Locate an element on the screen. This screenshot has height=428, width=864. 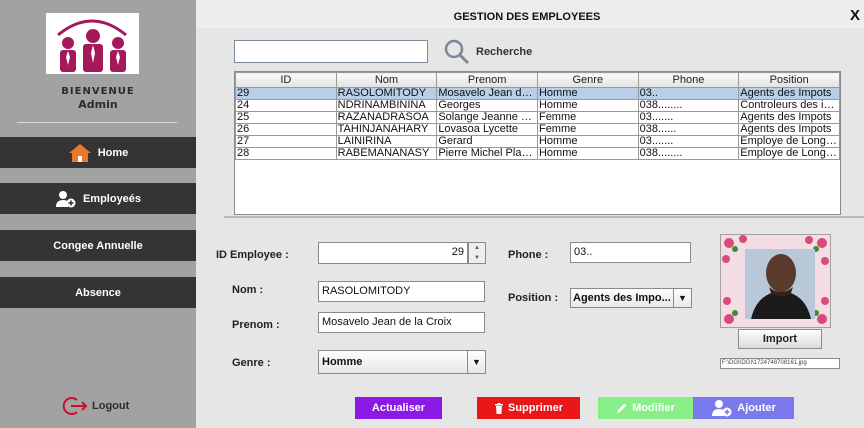
nav-congee-button: Congee Annuelle is located at coordinates (98, 245).